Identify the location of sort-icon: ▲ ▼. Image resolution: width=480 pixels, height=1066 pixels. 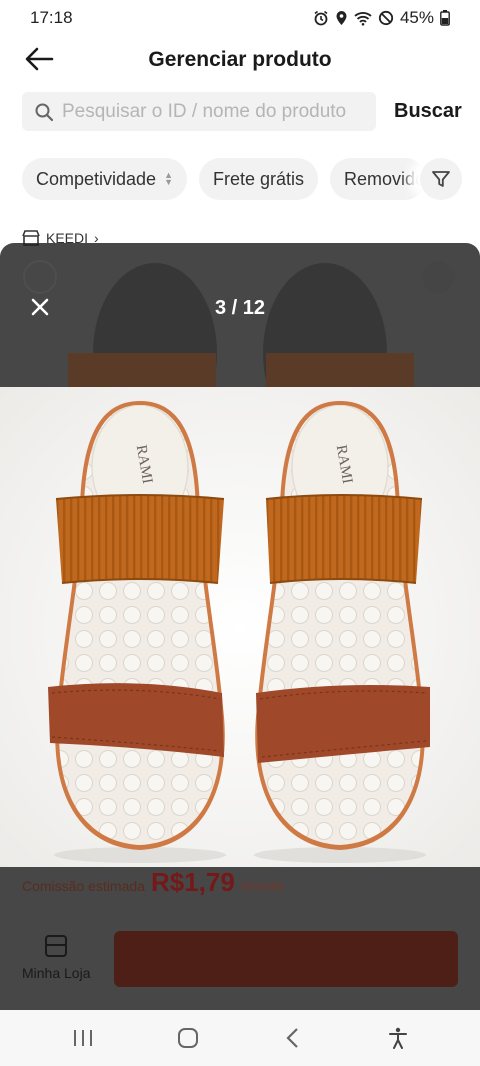
(168, 178).